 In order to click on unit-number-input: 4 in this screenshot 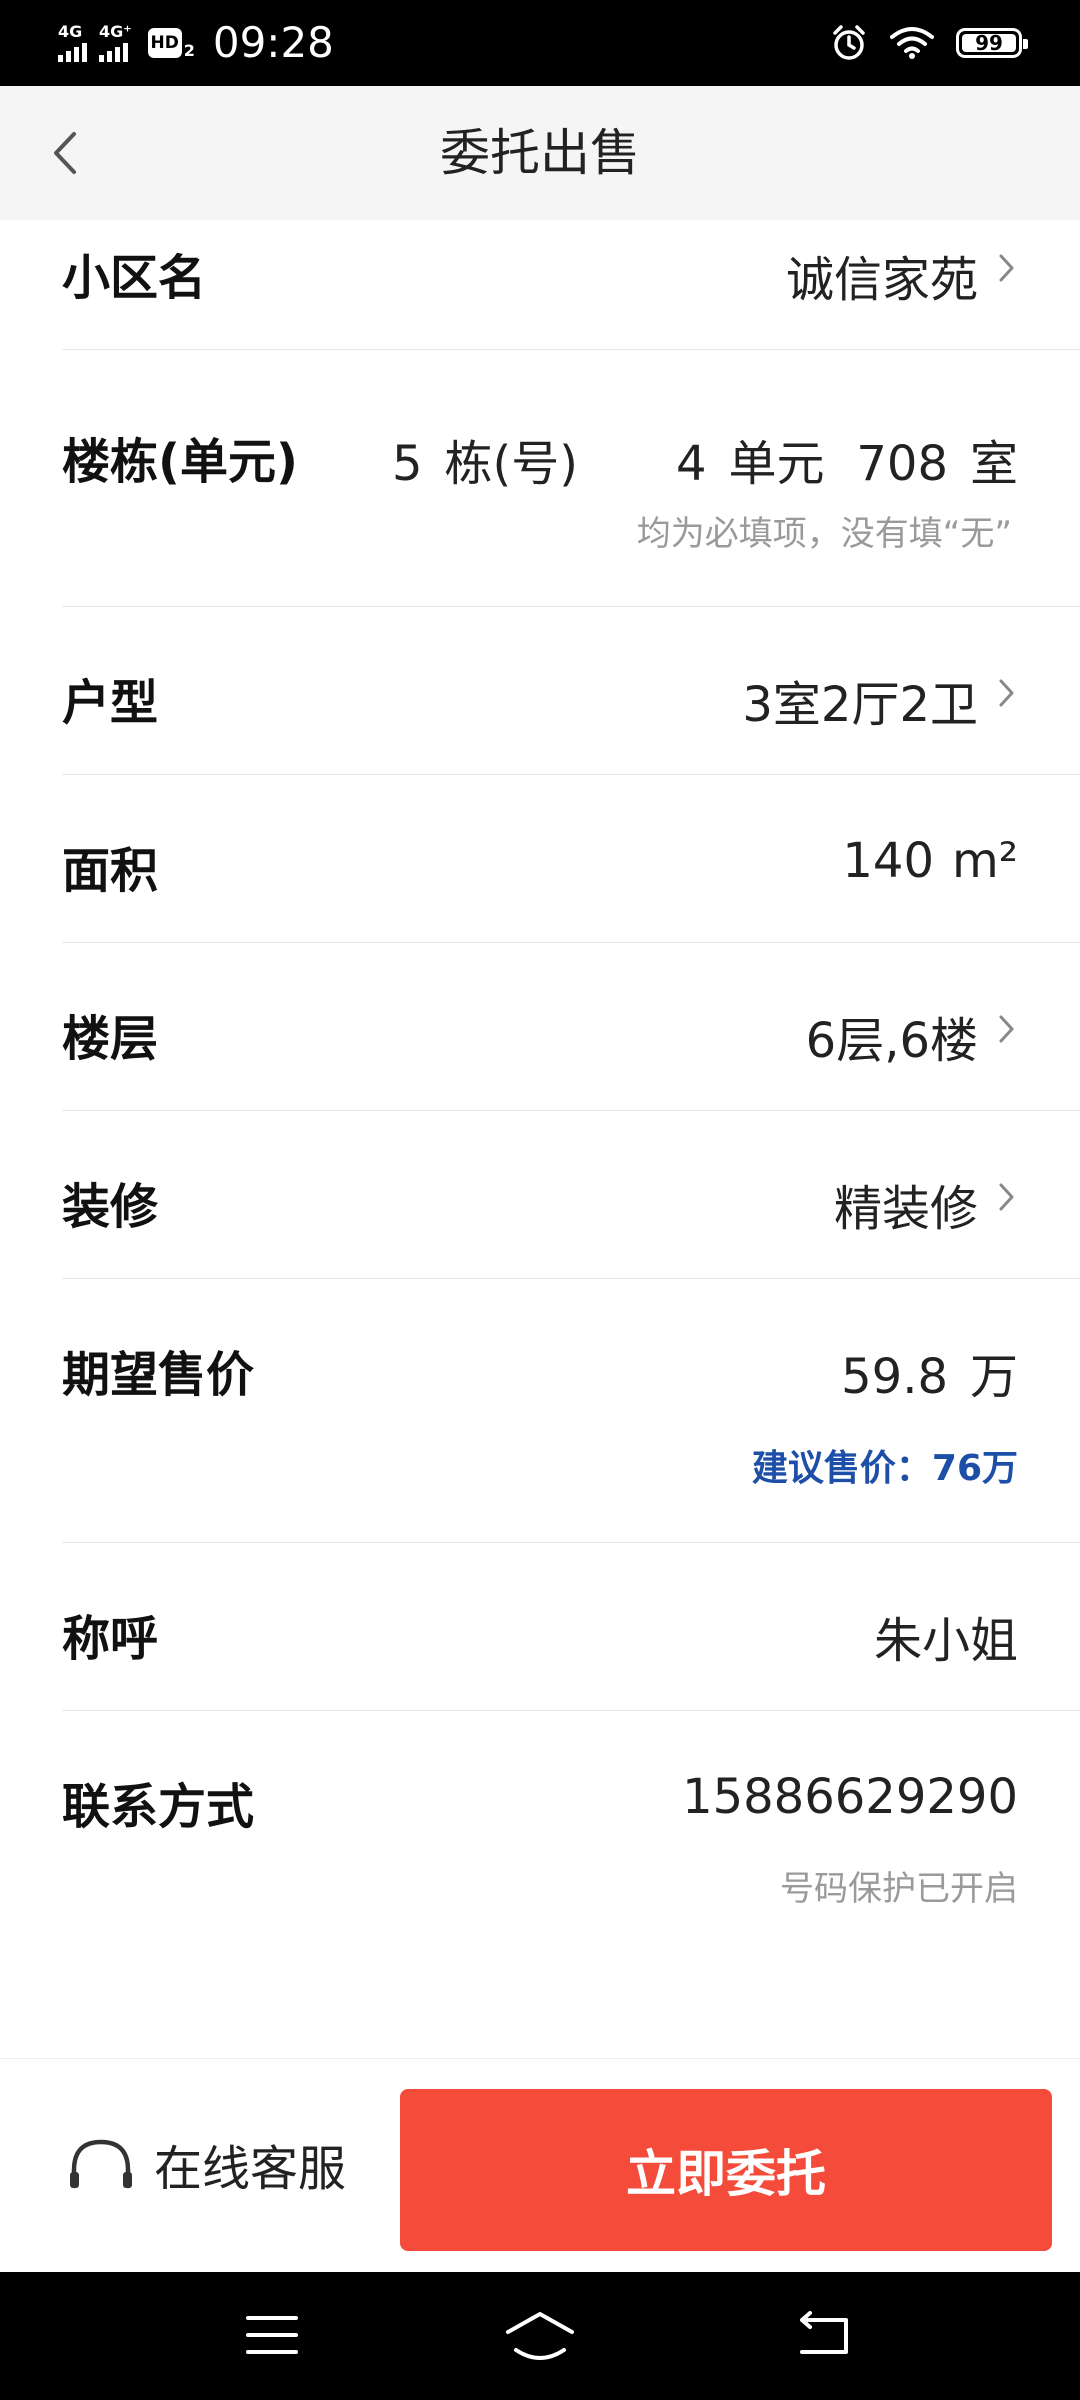, I will do `click(691, 464)`.